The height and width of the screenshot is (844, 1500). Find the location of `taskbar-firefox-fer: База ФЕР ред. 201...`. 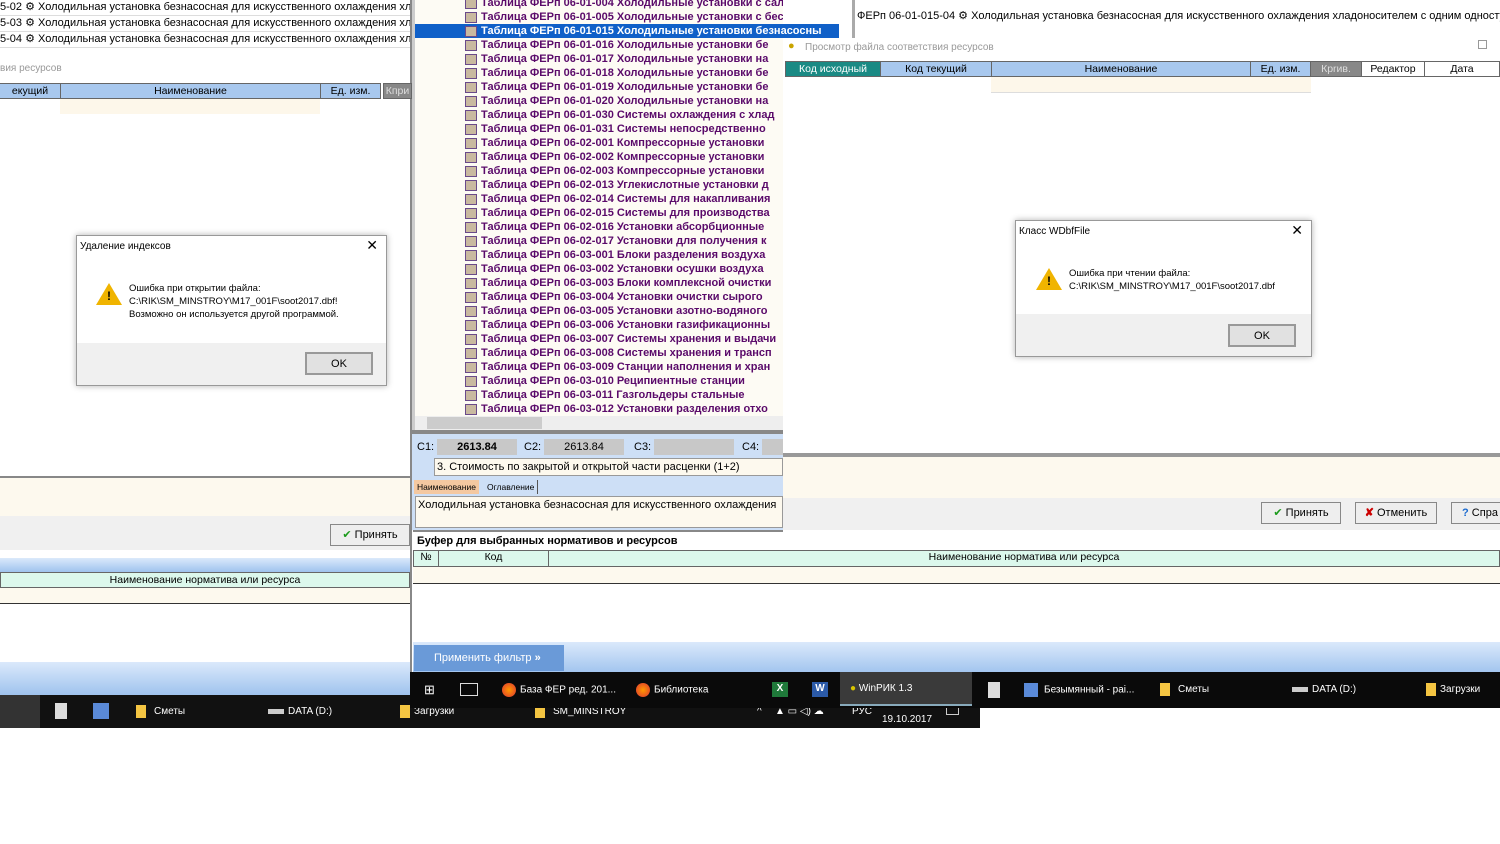

taskbar-firefox-fer: База ФЕР ред. 201... is located at coordinates (559, 690).